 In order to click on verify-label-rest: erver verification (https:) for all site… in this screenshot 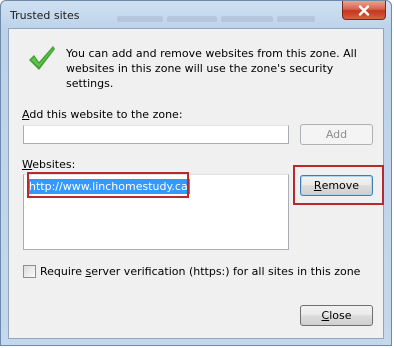, I will do `click(226, 271)`.